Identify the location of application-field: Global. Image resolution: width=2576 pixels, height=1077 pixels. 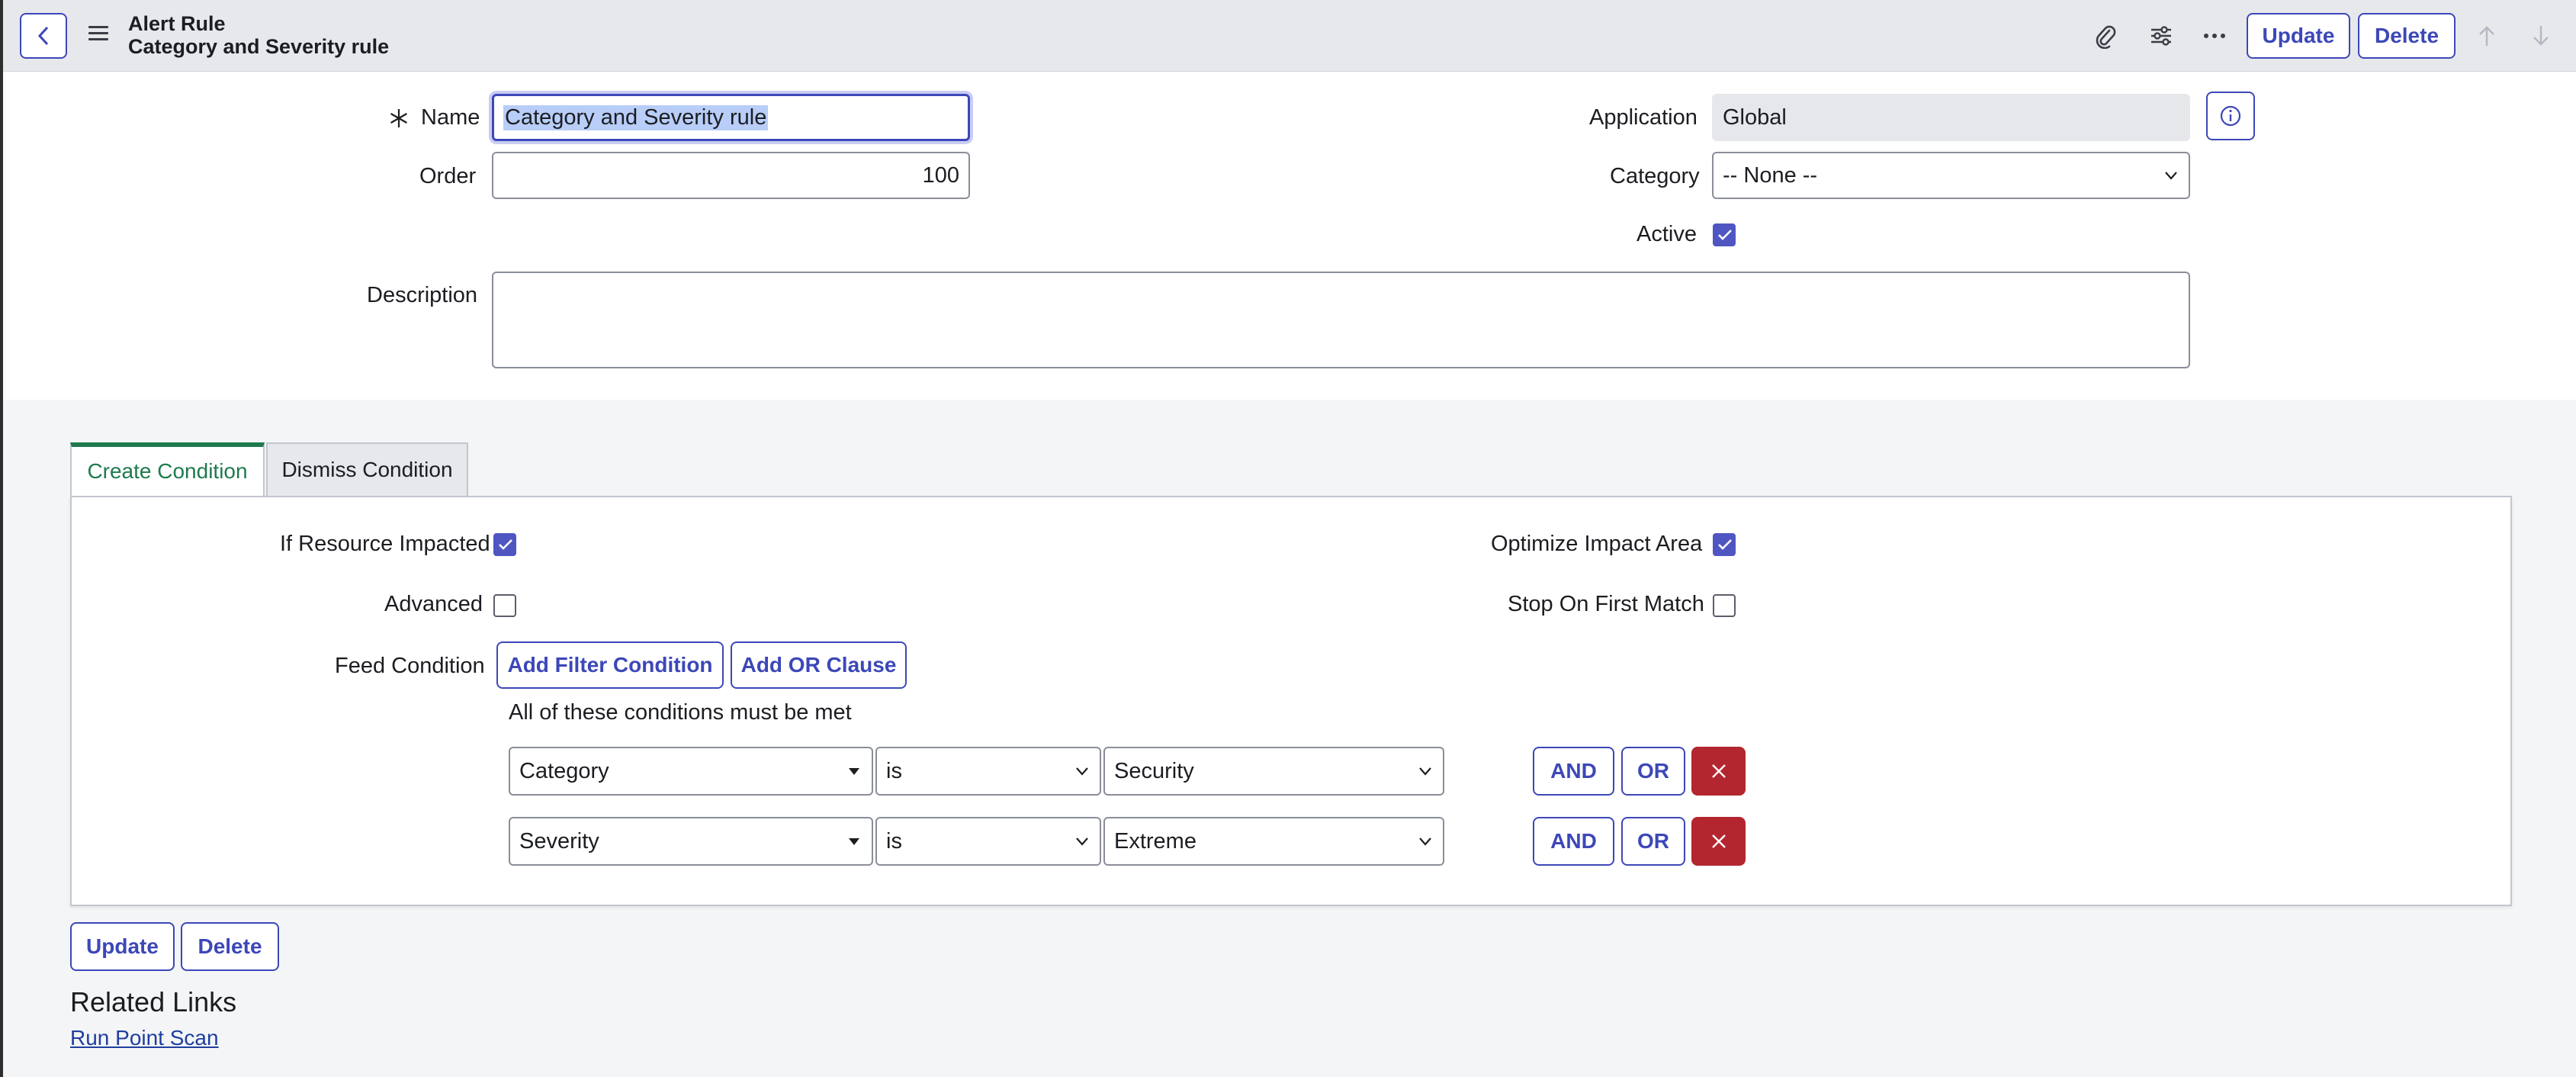
(1951, 117).